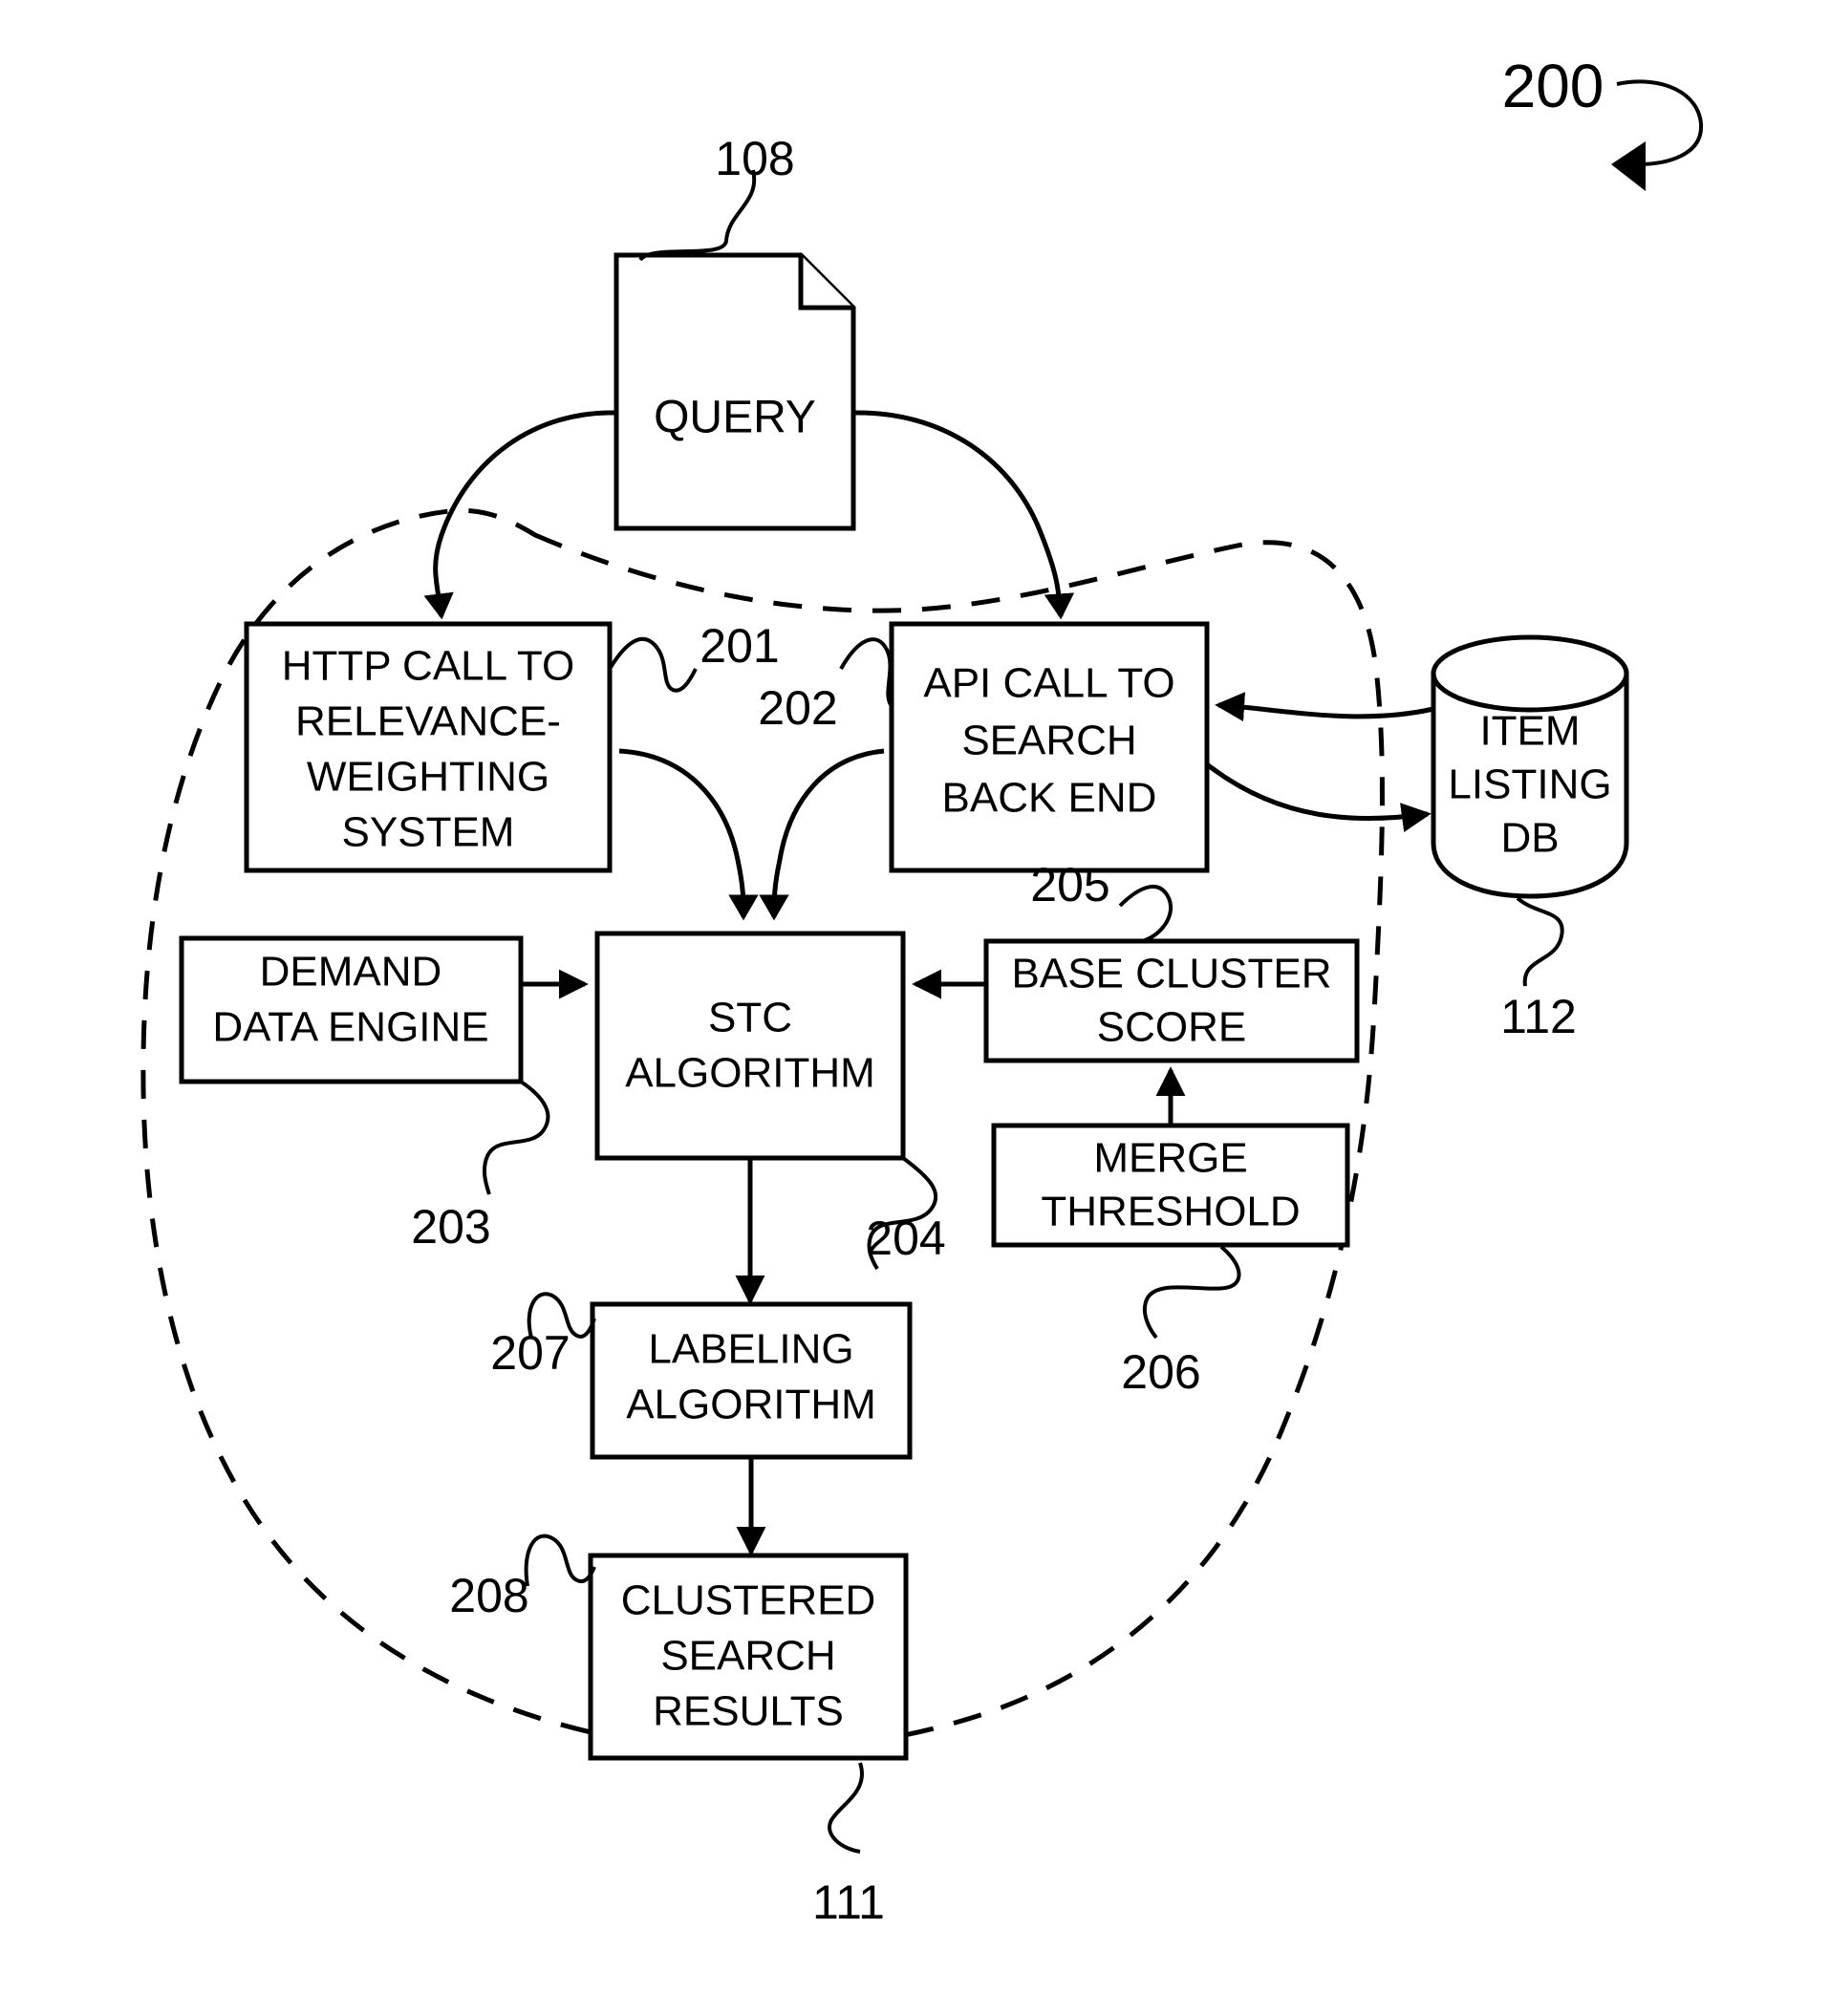  Describe the element at coordinates (1160, 1372) in the screenshot. I see `ref-label-206: 206` at that location.